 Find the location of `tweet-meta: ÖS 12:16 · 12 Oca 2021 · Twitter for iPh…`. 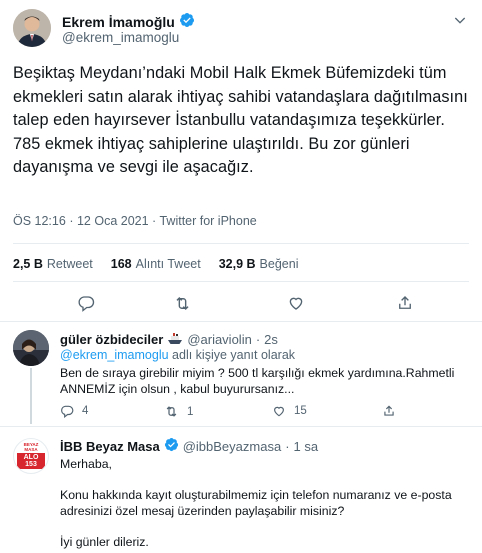

tweet-meta: ÖS 12:16 · 12 Oca 2021 · Twitter for iPh… is located at coordinates (135, 221).